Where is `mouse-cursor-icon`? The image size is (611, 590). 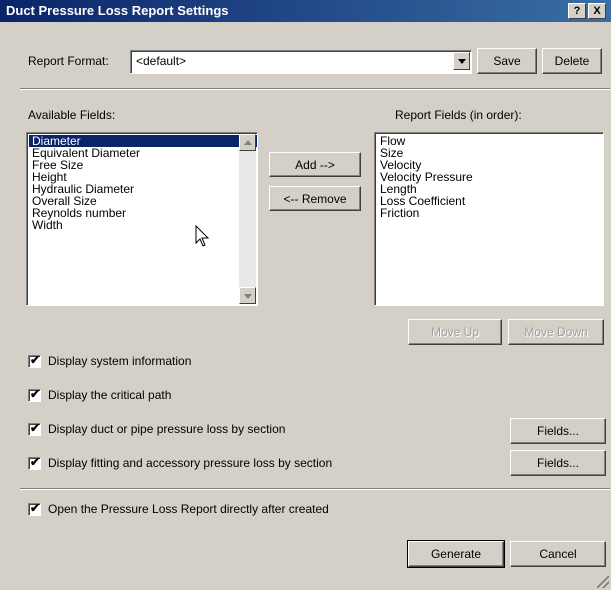
mouse-cursor-icon is located at coordinates (202, 236).